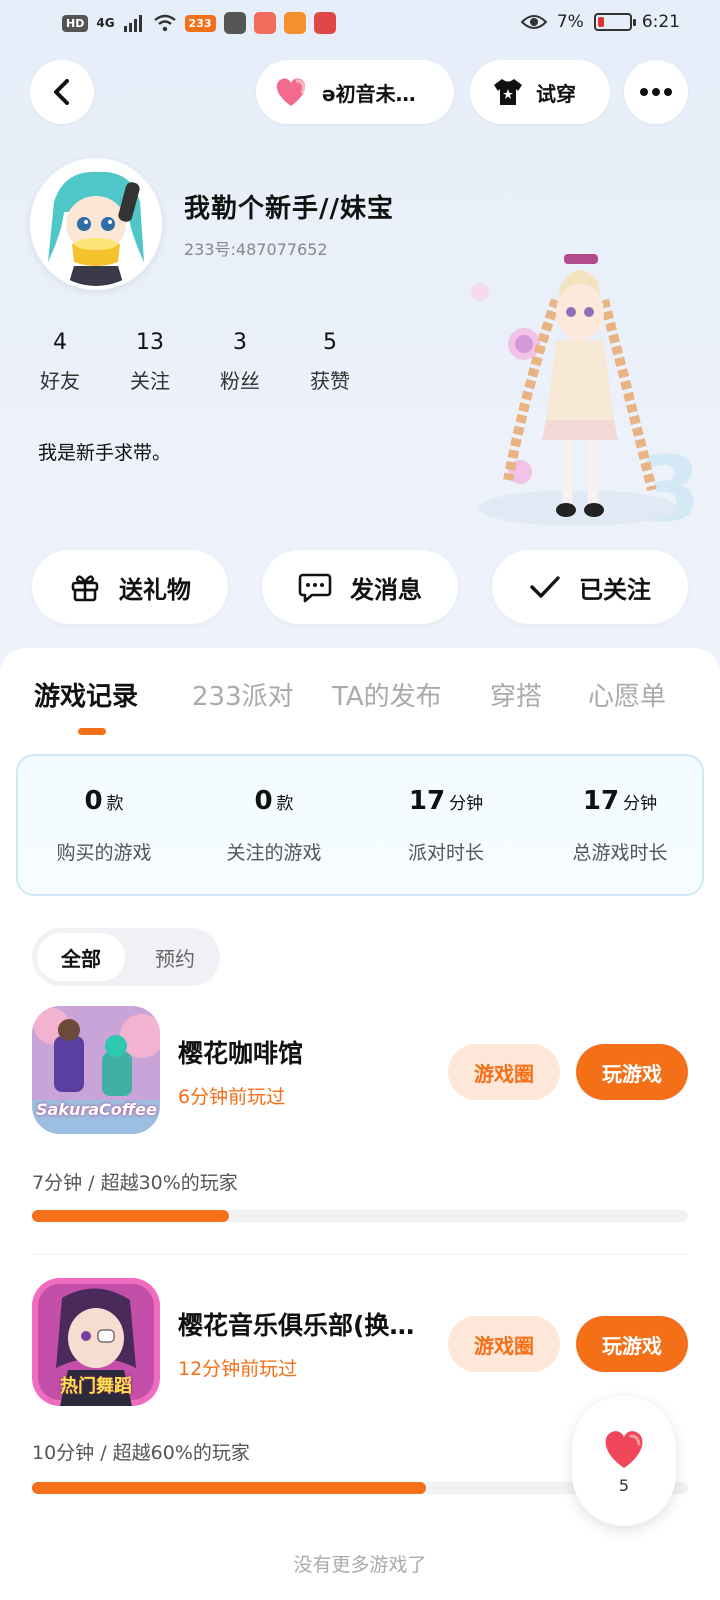  What do you see at coordinates (150, 342) in the screenshot?
I see `stat-value: 13` at bounding box center [150, 342].